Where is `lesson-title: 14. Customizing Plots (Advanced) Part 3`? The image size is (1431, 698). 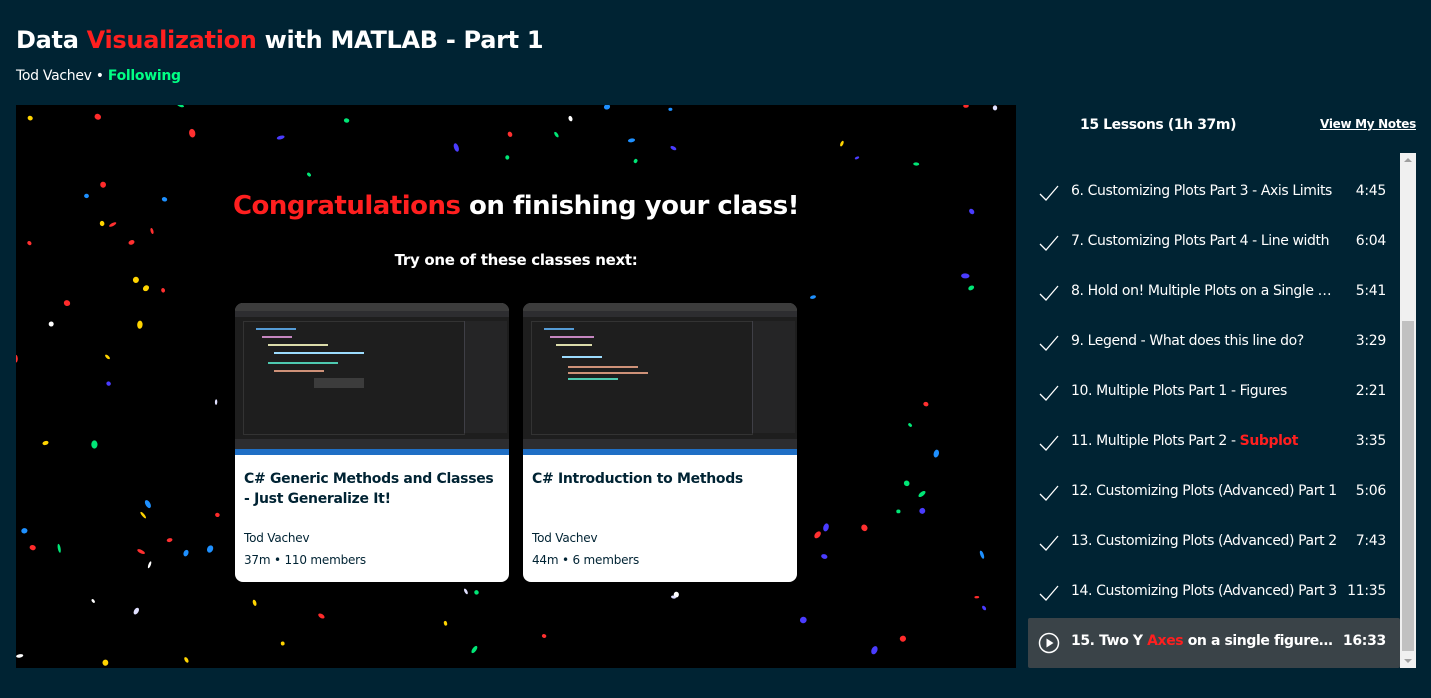 lesson-title: 14. Customizing Plots (Advanced) Part 3 is located at coordinates (1204, 591).